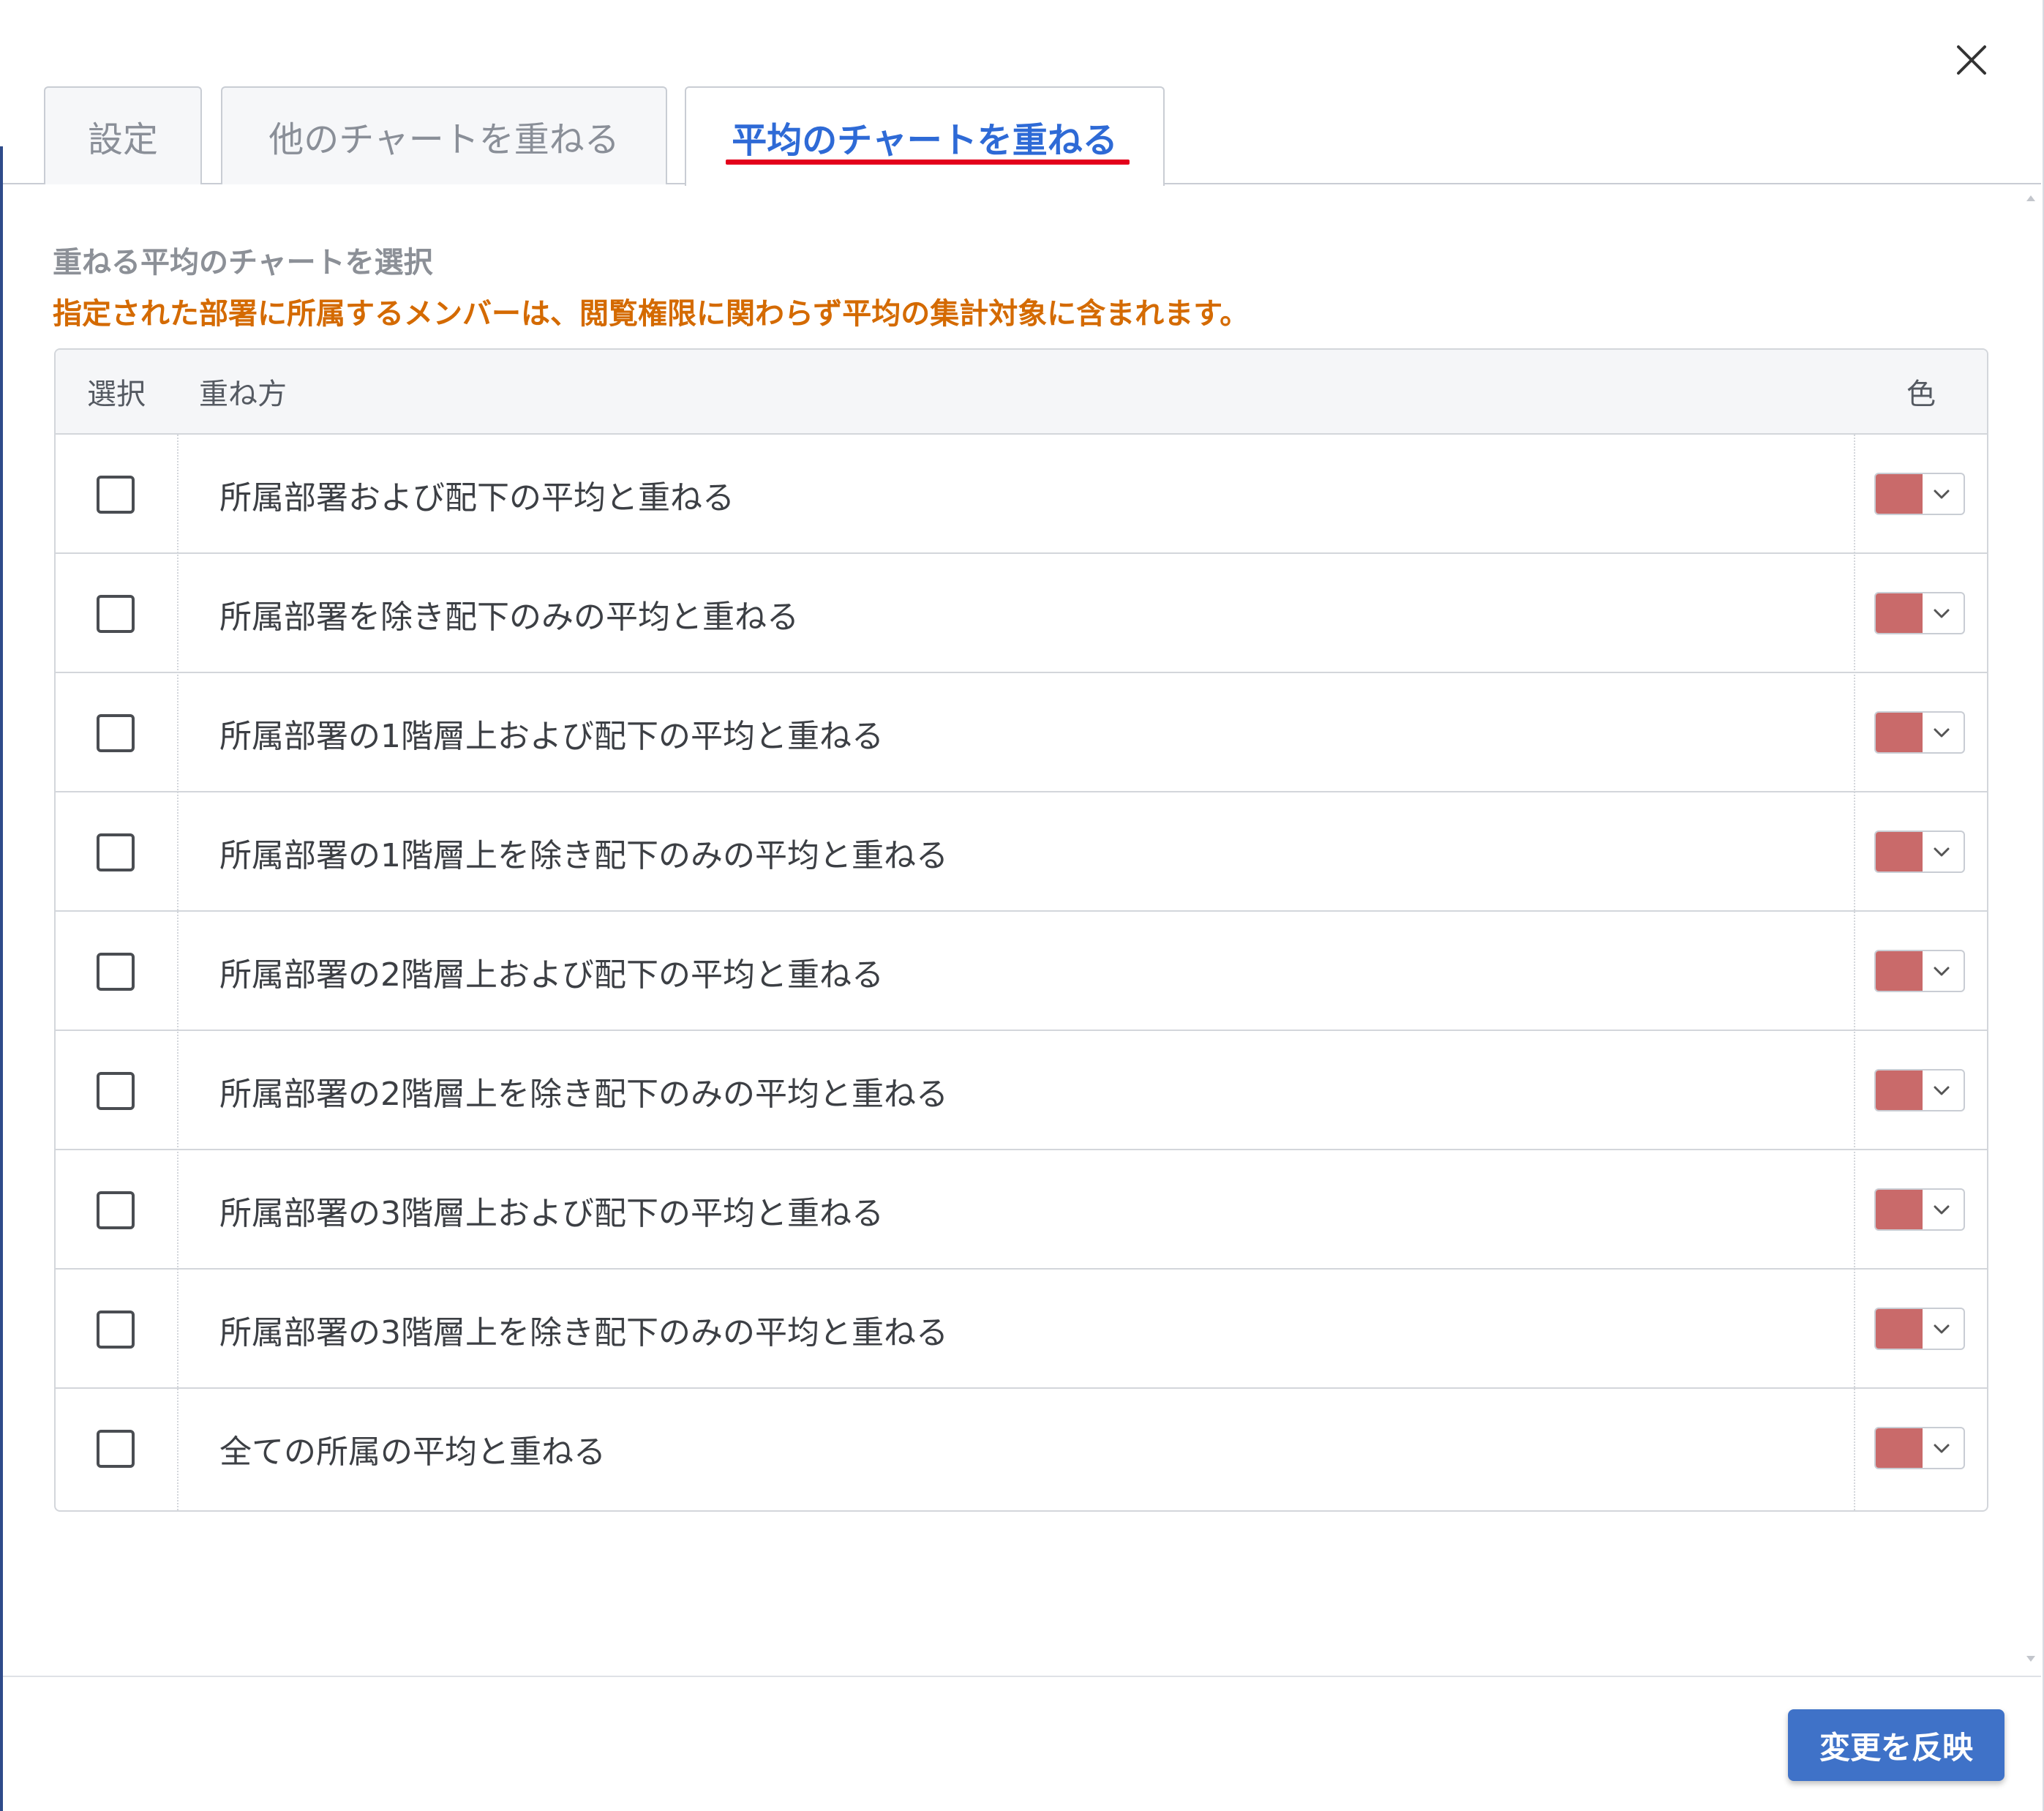  What do you see at coordinates (1021, 1210) in the screenshot?
I see `table-row: 所属部署の3階層上および配下の平均と重ねる` at bounding box center [1021, 1210].